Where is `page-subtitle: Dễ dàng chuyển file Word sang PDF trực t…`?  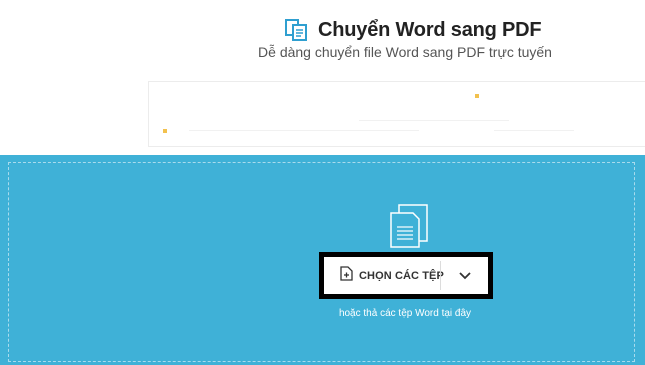
page-subtitle: Dễ dàng chuyển file Word sang PDF trực t… is located at coordinates (405, 52).